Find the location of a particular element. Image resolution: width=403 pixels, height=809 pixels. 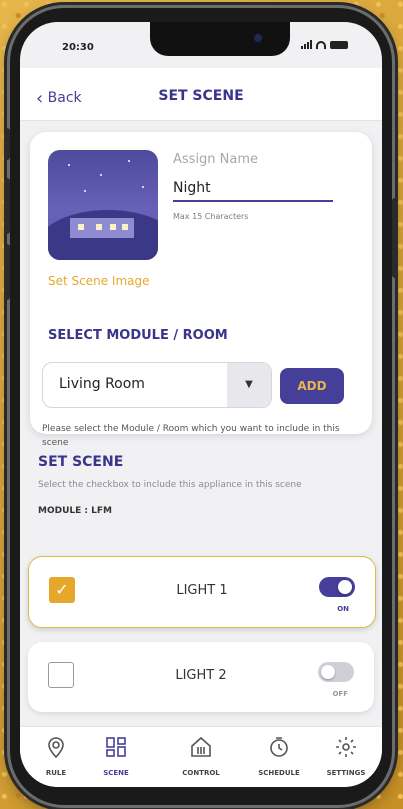

tab-schedule: SCHEDULE is located at coordinates (279, 756).